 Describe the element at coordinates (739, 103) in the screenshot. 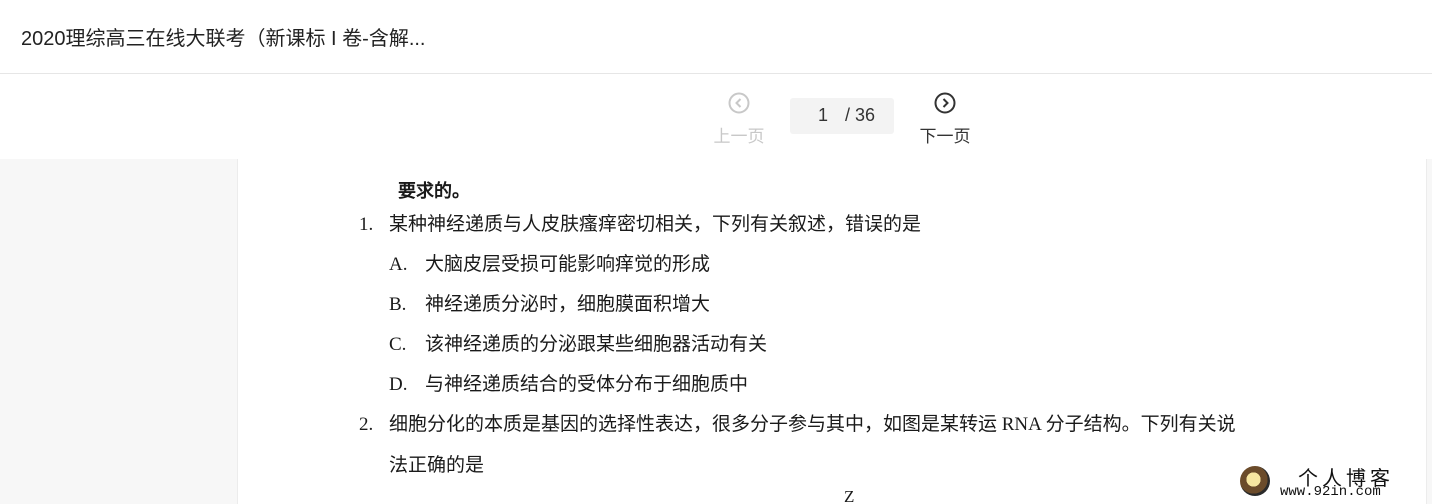

I see `chevron-left-circle-icon` at that location.